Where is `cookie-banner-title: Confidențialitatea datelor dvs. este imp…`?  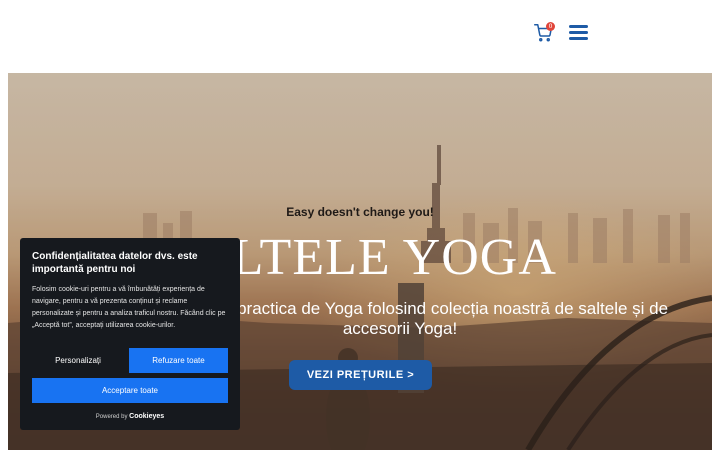
cookie-banner-title: Confidențialitatea datelor dvs. este imp… is located at coordinates (115, 263).